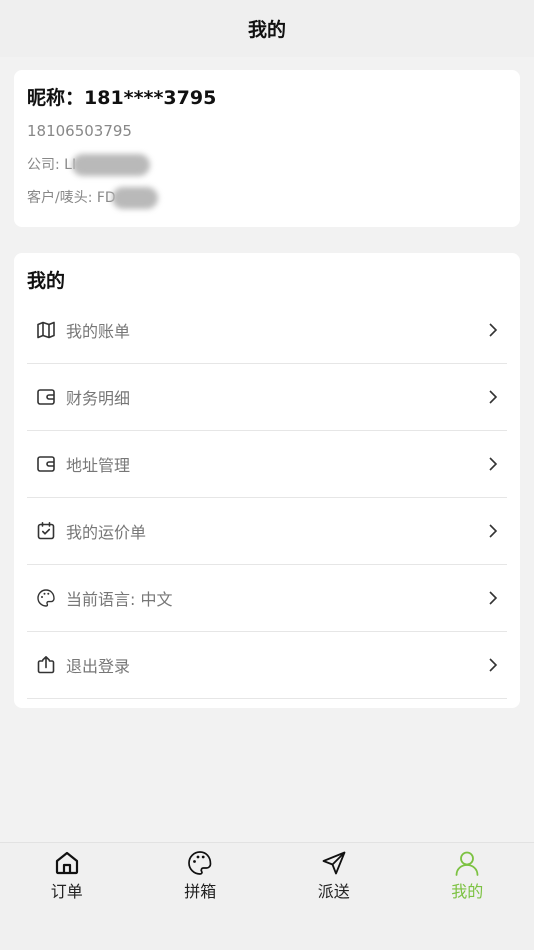 The height and width of the screenshot is (950, 534). I want to click on menu-item-bills: 我的账单, so click(267, 330).